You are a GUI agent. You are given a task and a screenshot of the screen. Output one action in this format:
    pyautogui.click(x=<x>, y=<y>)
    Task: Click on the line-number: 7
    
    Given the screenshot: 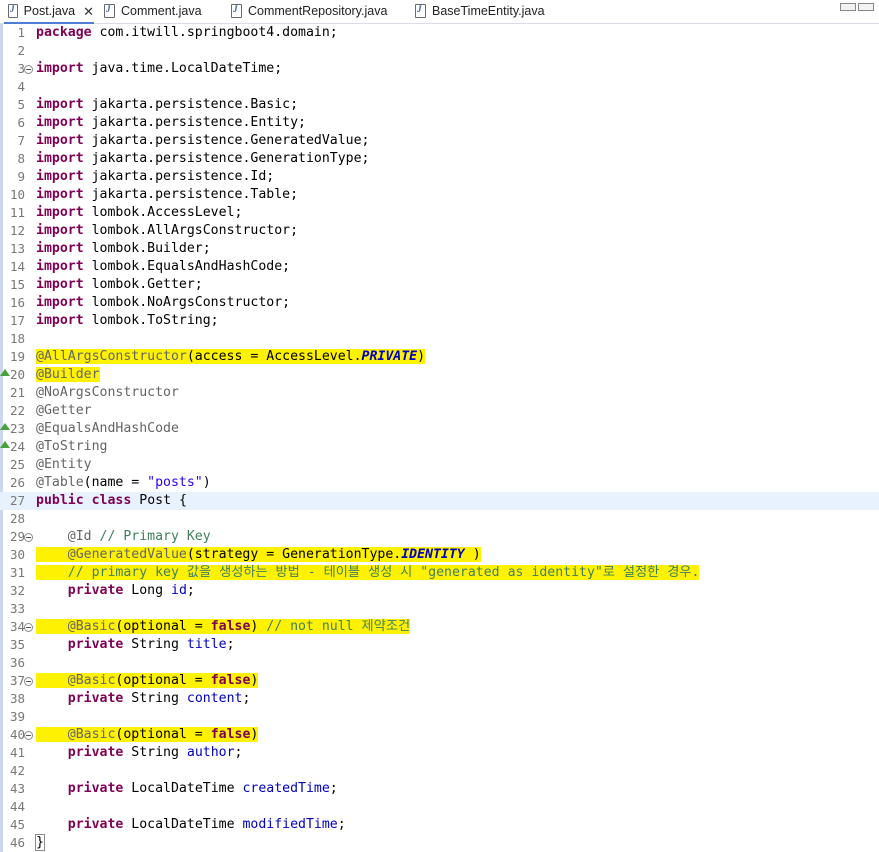 What is the action you would take?
    pyautogui.click(x=21, y=140)
    